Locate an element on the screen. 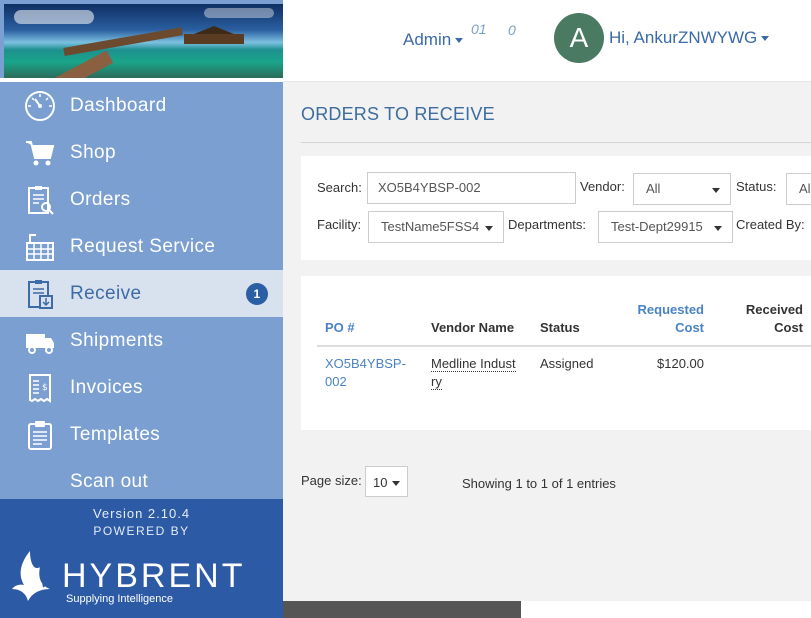  vendor-name-cell: Medline Indust ry is located at coordinates (473, 373).